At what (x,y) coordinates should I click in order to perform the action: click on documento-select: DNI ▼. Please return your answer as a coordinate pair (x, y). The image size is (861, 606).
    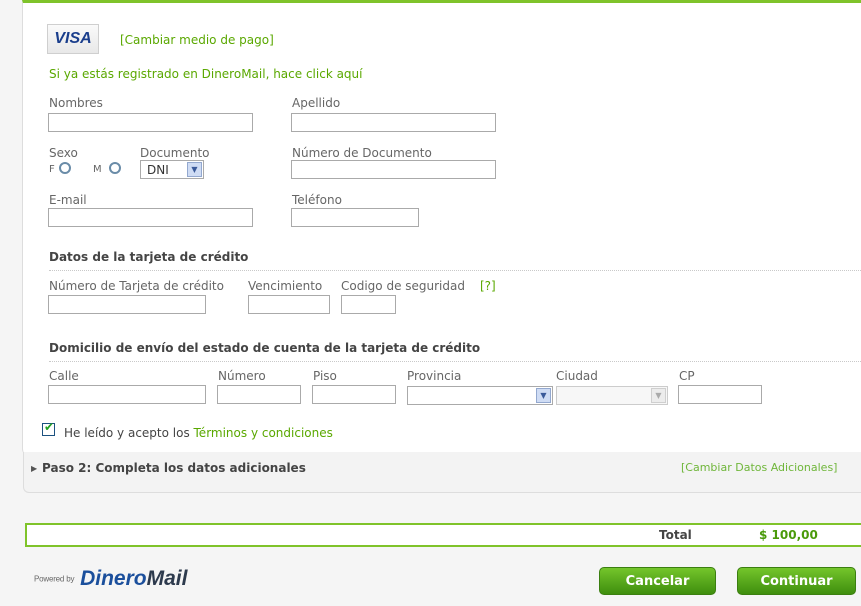
    Looking at the image, I should click on (172, 169).